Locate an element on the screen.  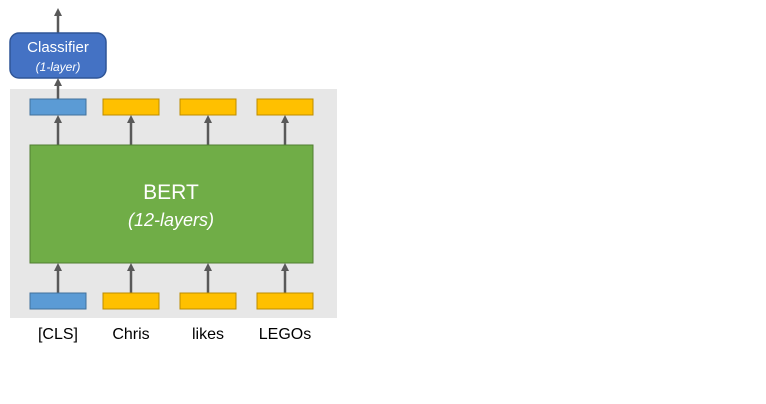
output-token-cls is located at coordinates (58, 107).